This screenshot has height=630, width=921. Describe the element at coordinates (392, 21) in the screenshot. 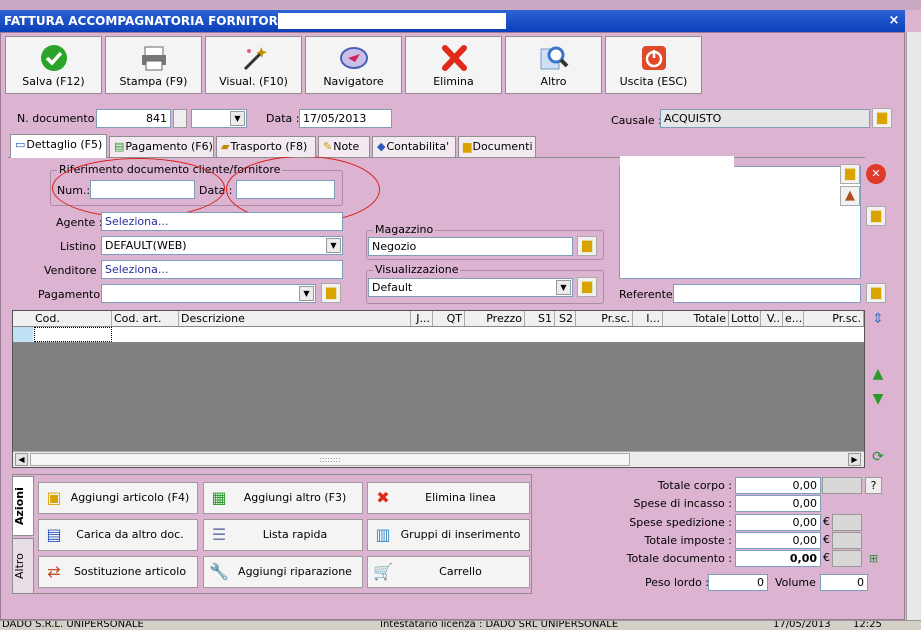

I see `title-redaction` at that location.